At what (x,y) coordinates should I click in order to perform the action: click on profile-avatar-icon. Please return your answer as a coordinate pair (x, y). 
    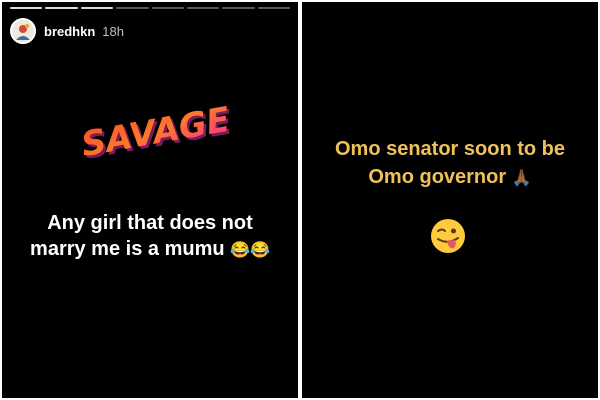
    Looking at the image, I should click on (23, 31).